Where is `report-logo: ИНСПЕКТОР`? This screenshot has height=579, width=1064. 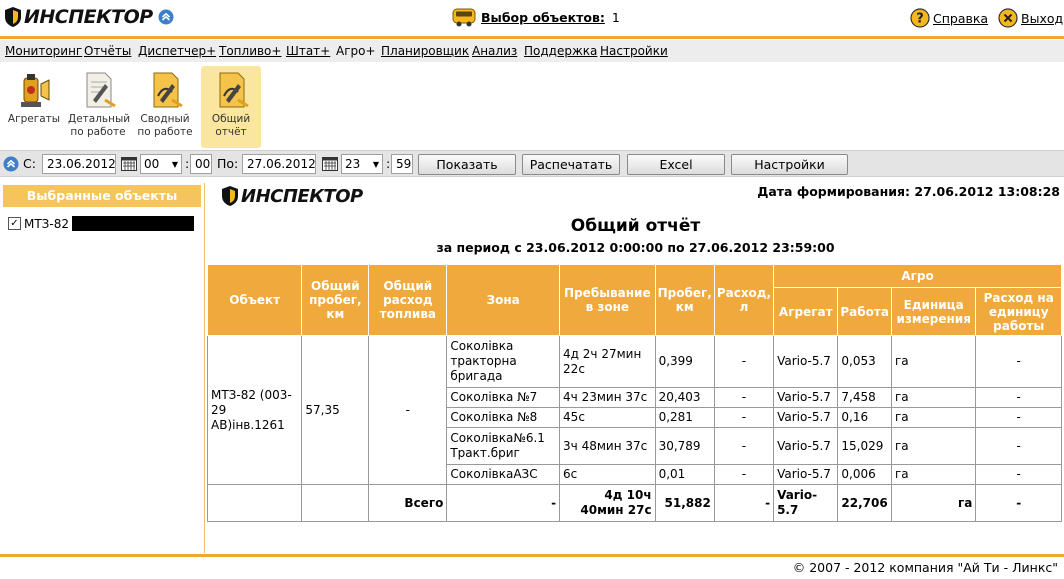 report-logo: ИНСПЕКТОР is located at coordinates (292, 196).